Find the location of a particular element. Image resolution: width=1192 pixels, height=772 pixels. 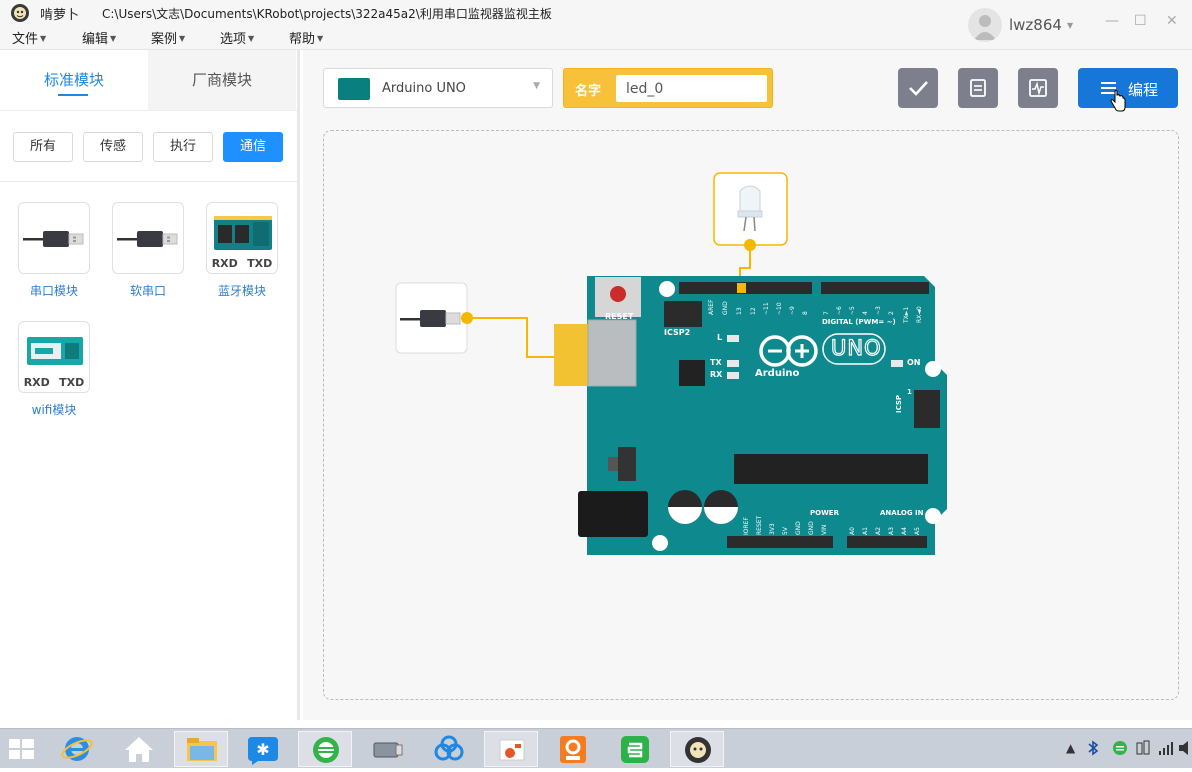

wps-icon is located at coordinates (635, 749).